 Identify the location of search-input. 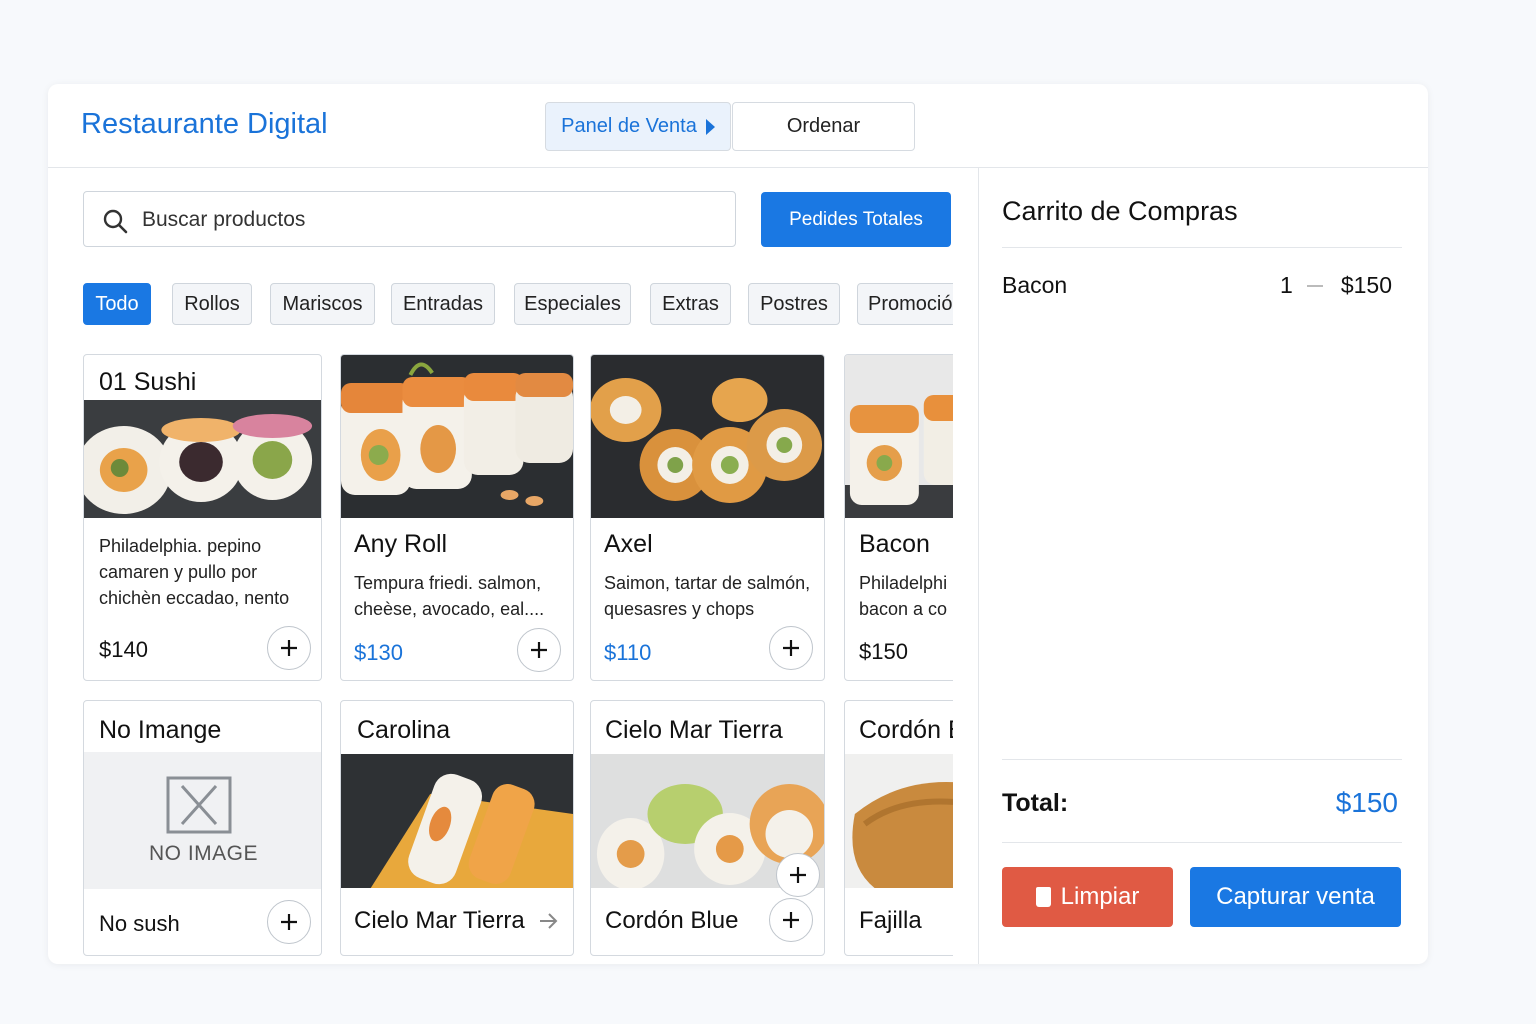
(427, 220).